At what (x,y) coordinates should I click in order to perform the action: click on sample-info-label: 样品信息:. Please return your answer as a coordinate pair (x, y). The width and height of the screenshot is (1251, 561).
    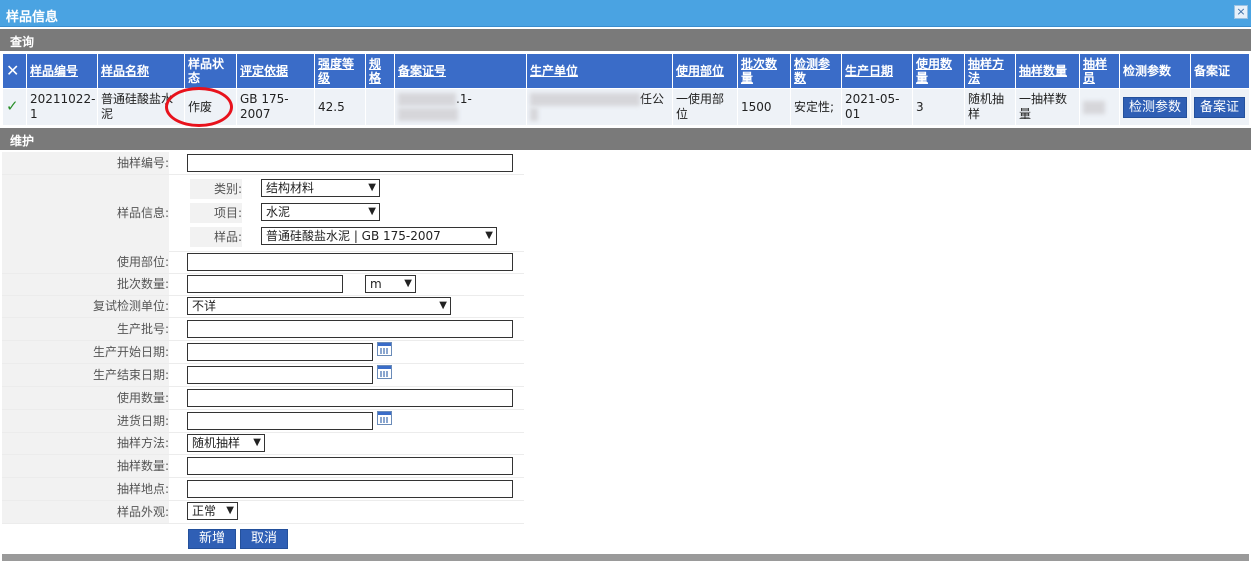
    Looking at the image, I should click on (85, 213).